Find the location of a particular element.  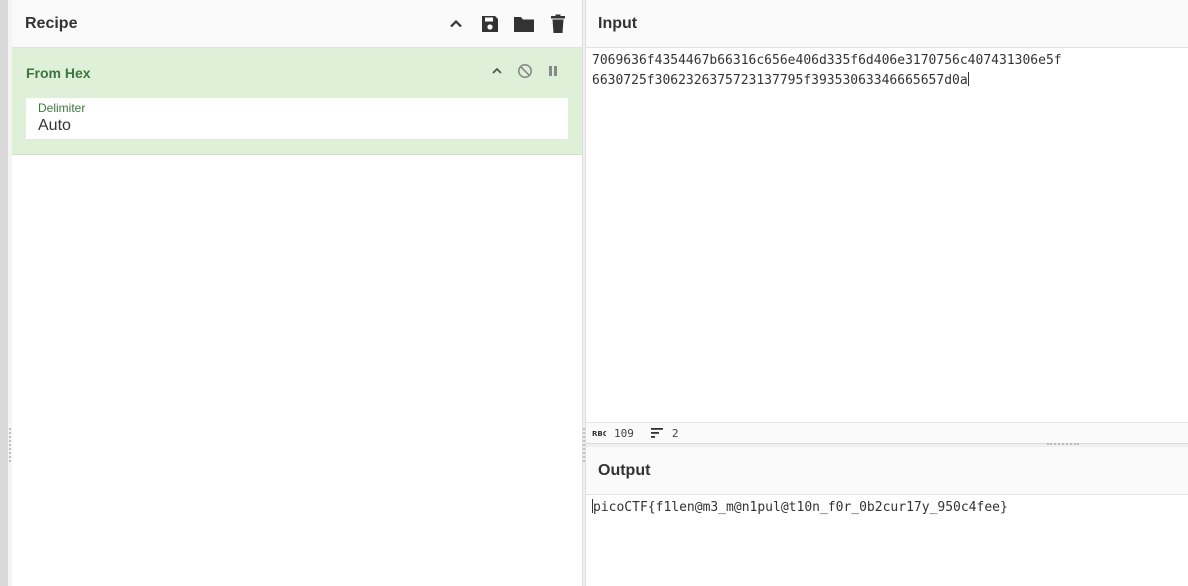

io-resize-handle is located at coordinates (1063, 444).